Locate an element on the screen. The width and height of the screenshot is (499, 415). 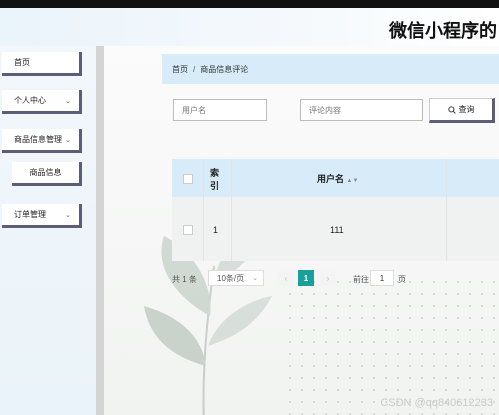
row-index: 1 is located at coordinates (216, 230).